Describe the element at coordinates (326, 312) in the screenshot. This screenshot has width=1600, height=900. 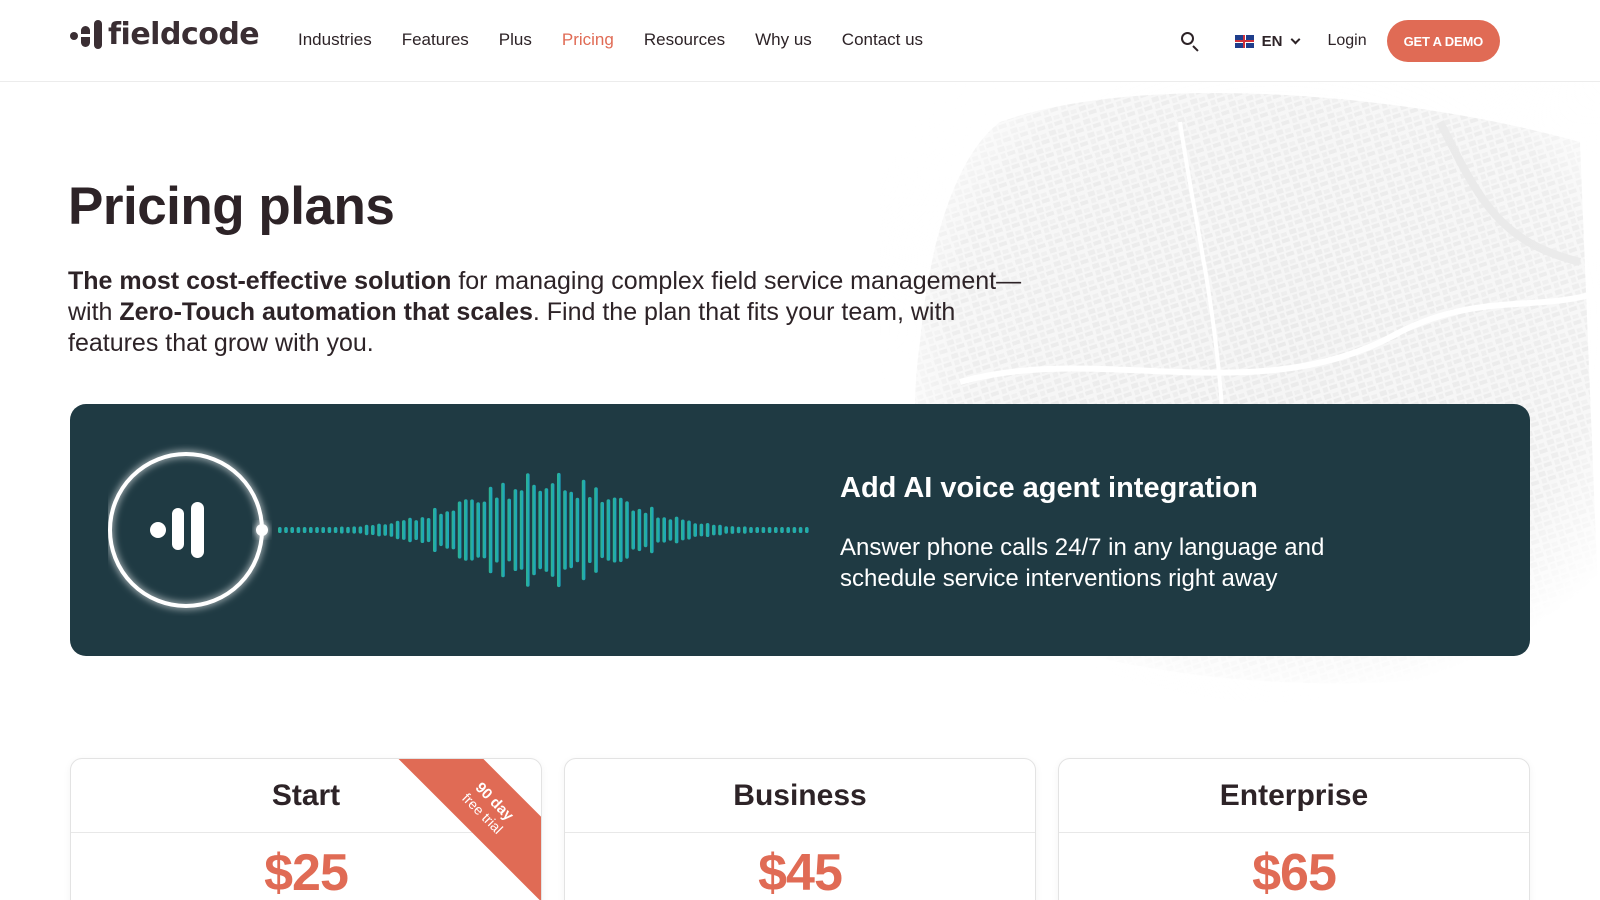
I see `hero-bold-2: Zero-Touch automation that scales` at that location.